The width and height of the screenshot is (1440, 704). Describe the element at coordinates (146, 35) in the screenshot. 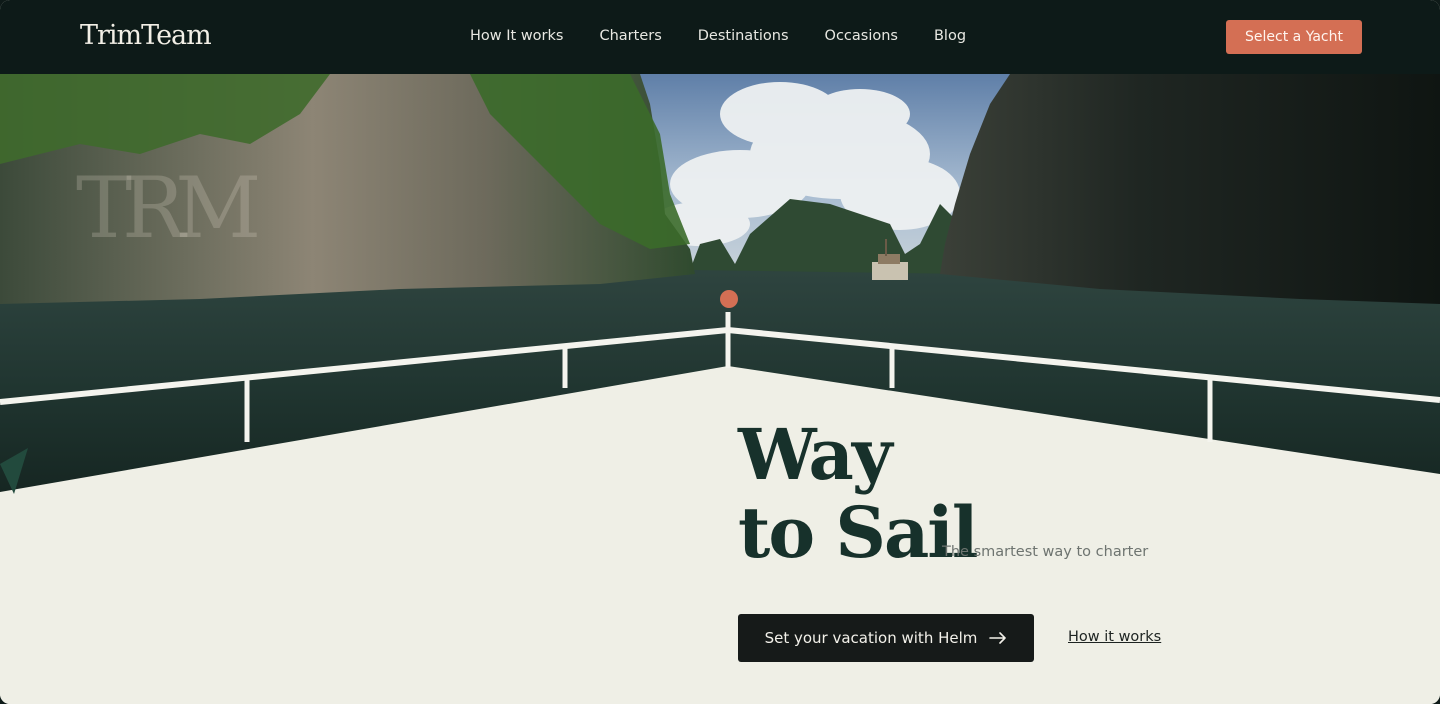

I see `brand-logo: TrimTeam` at that location.